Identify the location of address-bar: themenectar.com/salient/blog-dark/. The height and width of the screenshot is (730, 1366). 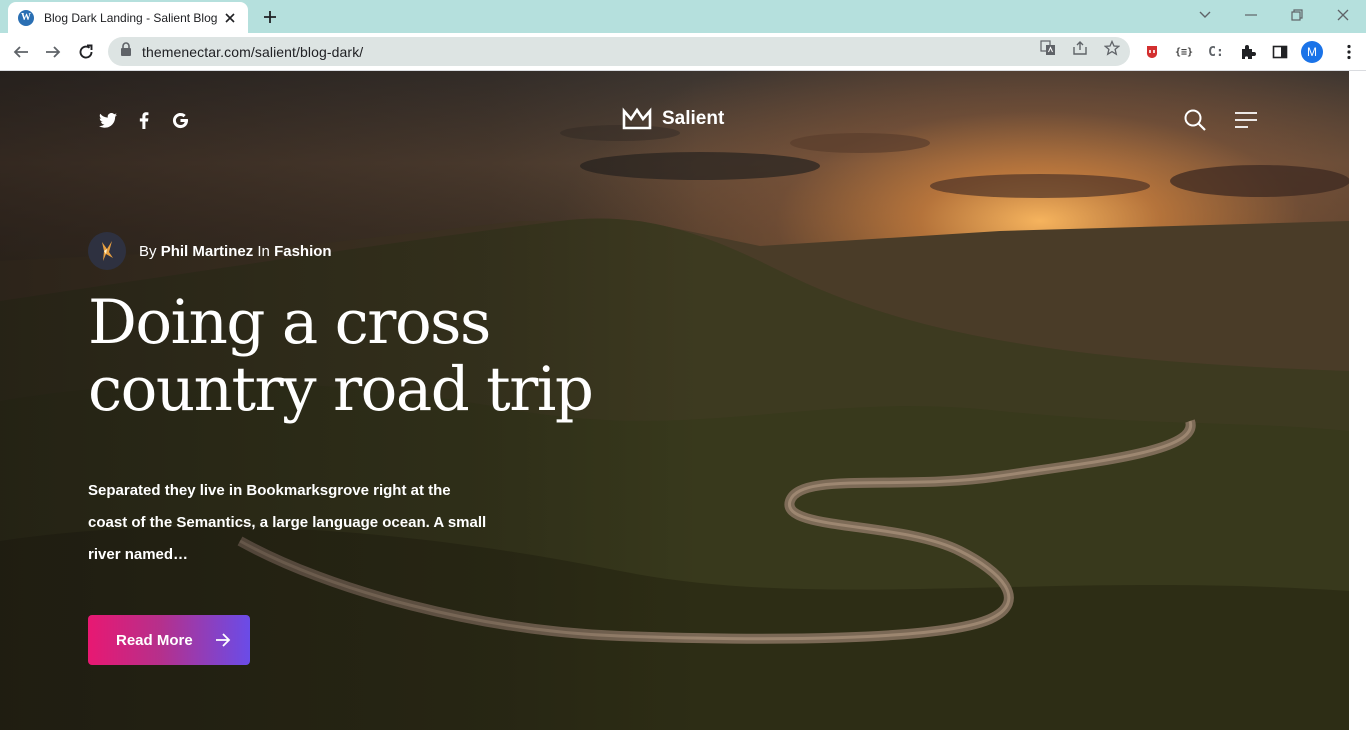
(619, 51).